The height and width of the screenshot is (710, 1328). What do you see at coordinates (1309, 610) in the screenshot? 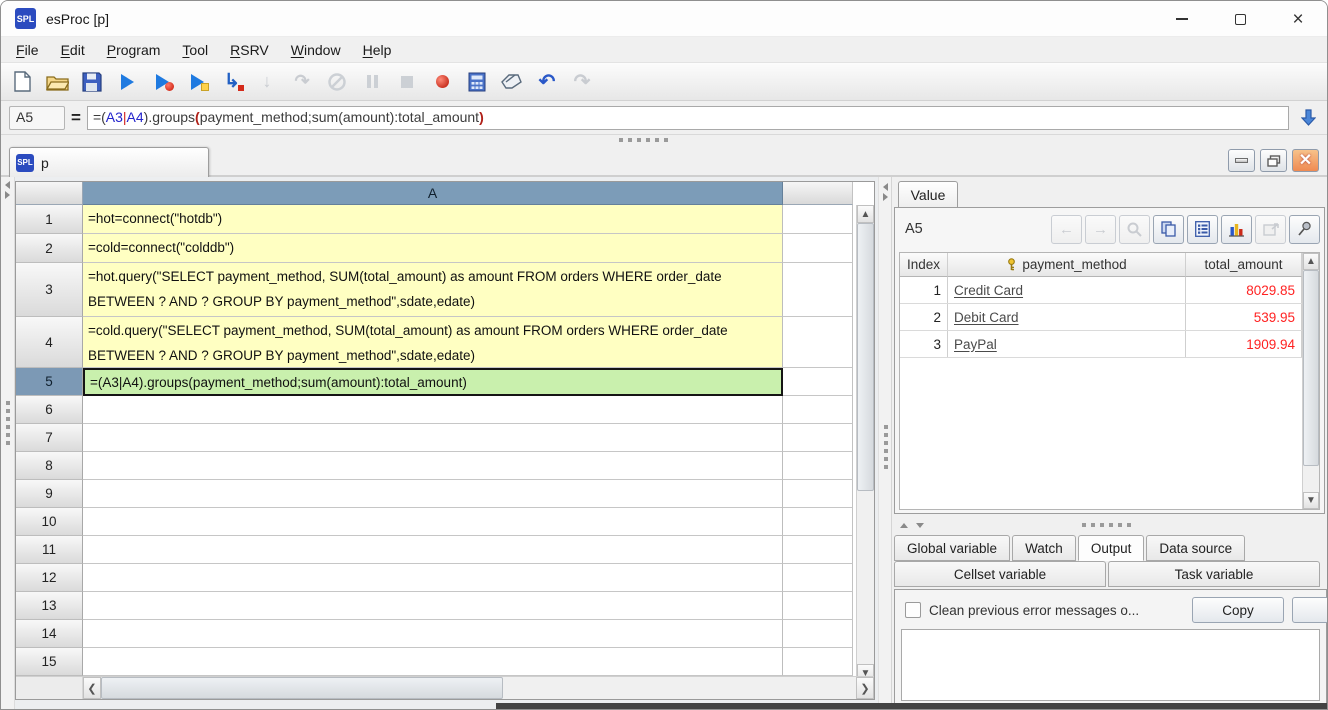
I see `partial-button` at bounding box center [1309, 610].